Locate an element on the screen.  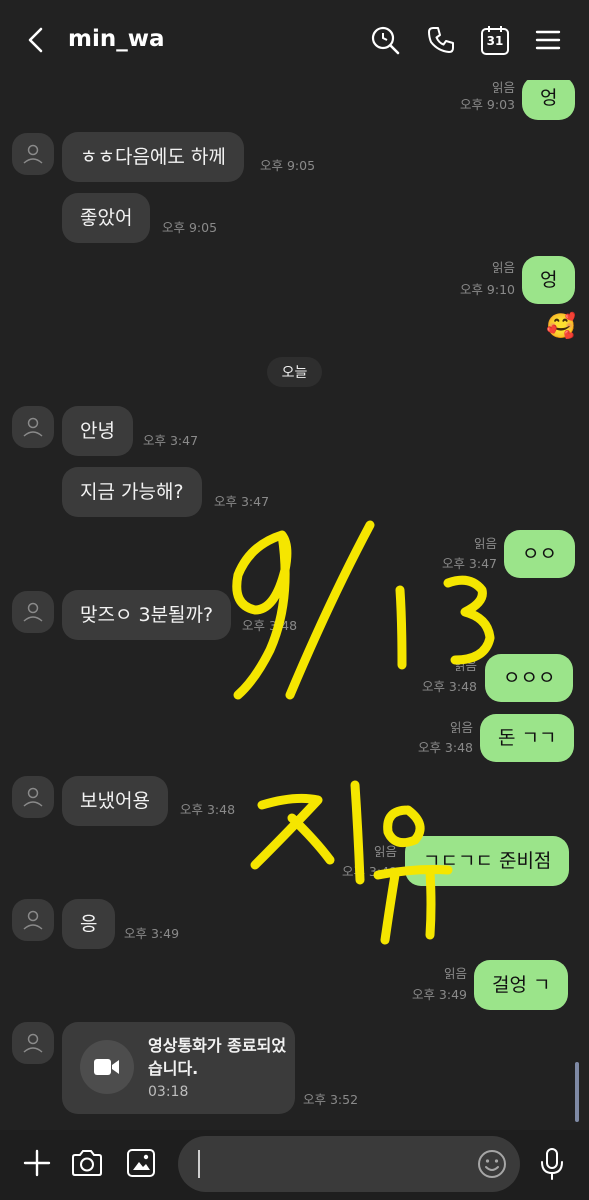
plus-icon is located at coordinates (37, 1163).